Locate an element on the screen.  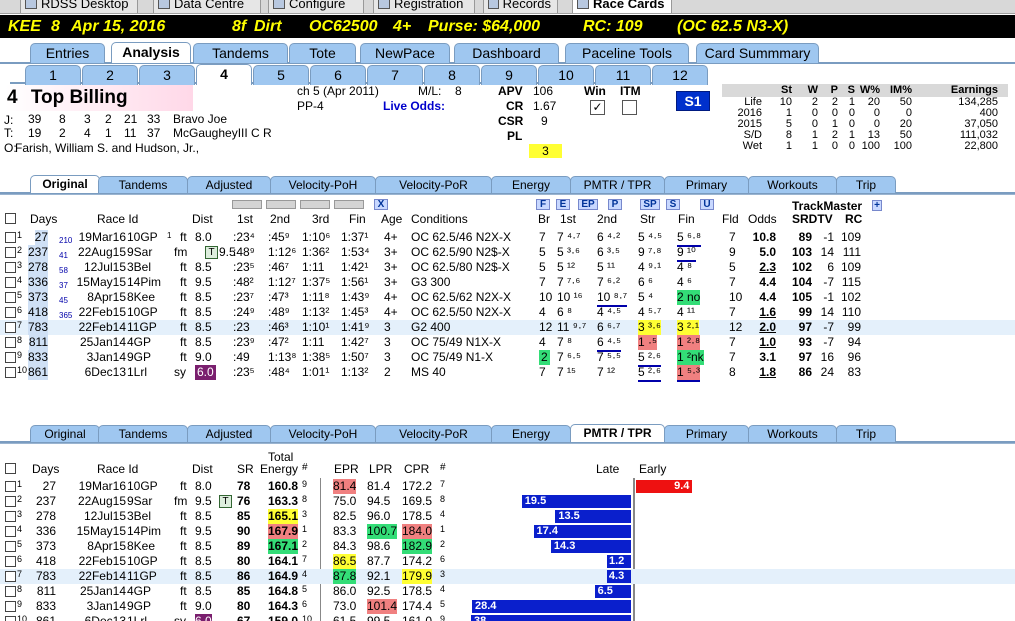
main-tab-dashboard: Dashboard is located at coordinates (506, 53).